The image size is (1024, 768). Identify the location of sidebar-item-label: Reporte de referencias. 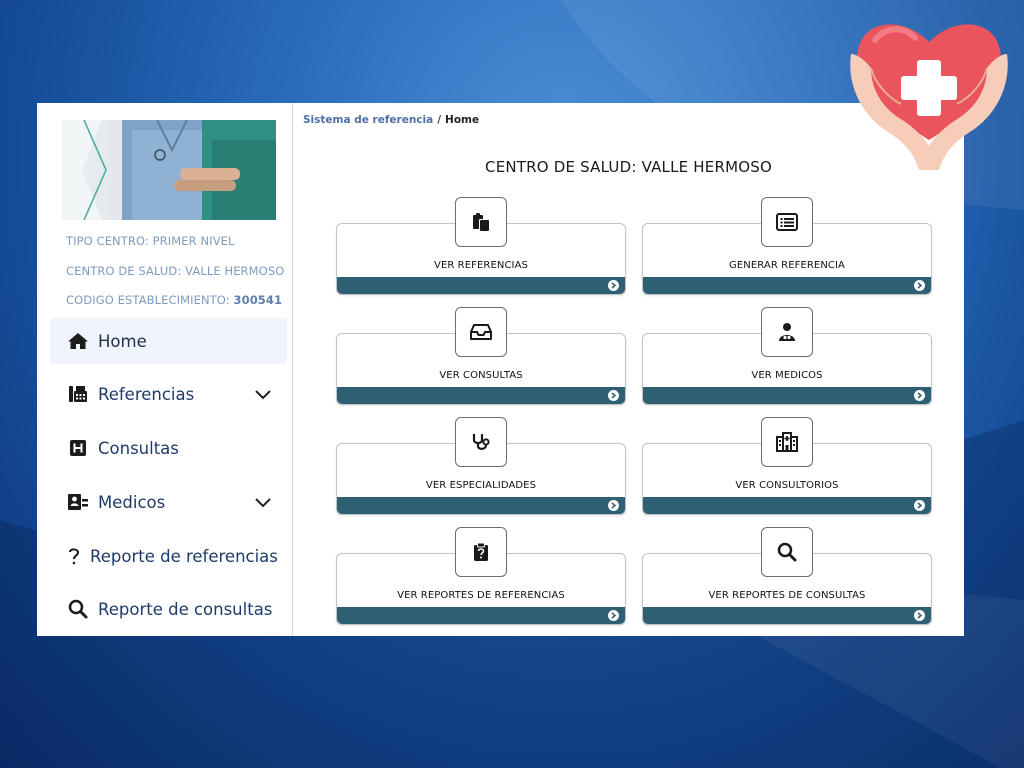
(184, 556).